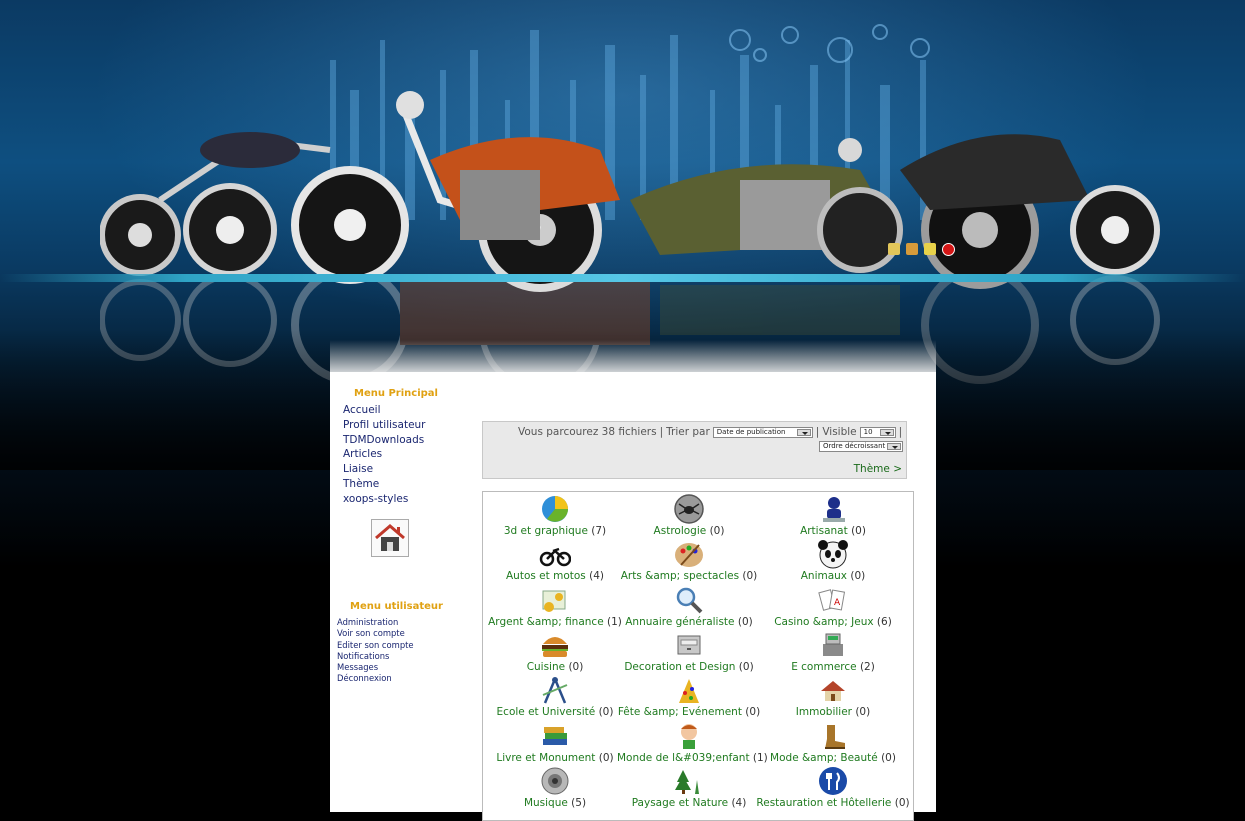 This screenshot has width=1245, height=821. What do you see at coordinates (375, 667) in the screenshot?
I see `user-menu-messages: Messages` at bounding box center [375, 667].